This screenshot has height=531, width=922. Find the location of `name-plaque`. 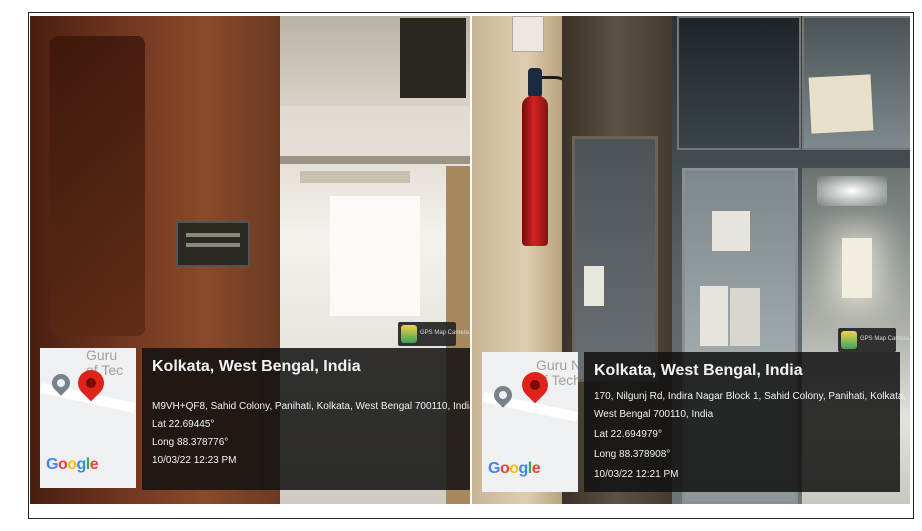

name-plaque is located at coordinates (213, 244).